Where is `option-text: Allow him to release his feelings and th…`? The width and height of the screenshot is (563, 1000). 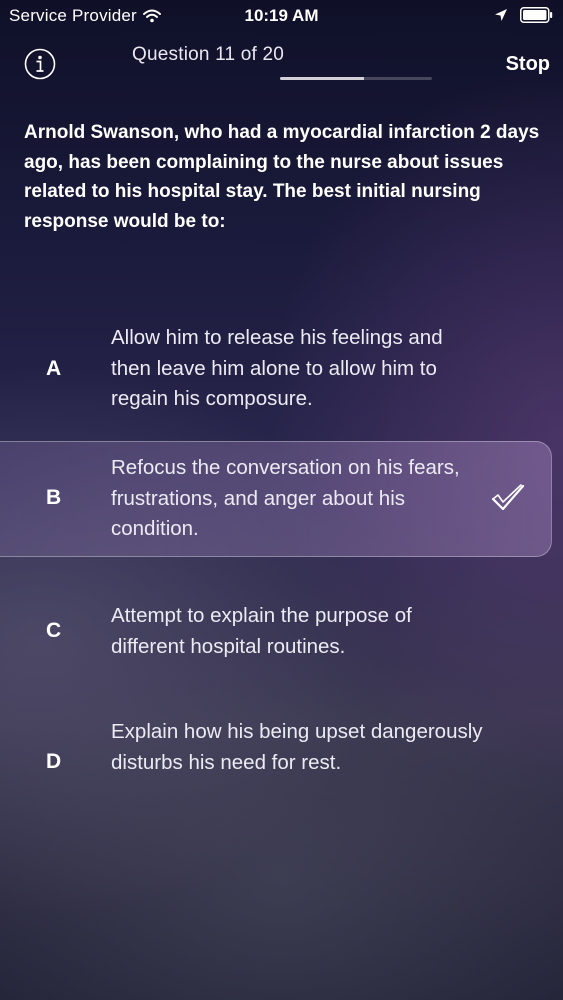 option-text: Allow him to release his feelings and th… is located at coordinates (277, 368).